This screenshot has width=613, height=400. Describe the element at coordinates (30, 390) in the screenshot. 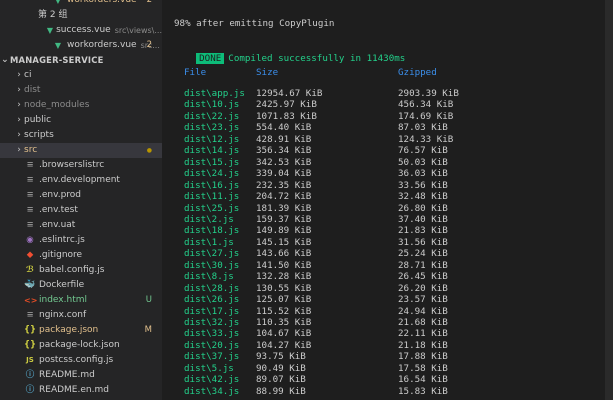

I see `info-file-icon: ⓘ` at that location.